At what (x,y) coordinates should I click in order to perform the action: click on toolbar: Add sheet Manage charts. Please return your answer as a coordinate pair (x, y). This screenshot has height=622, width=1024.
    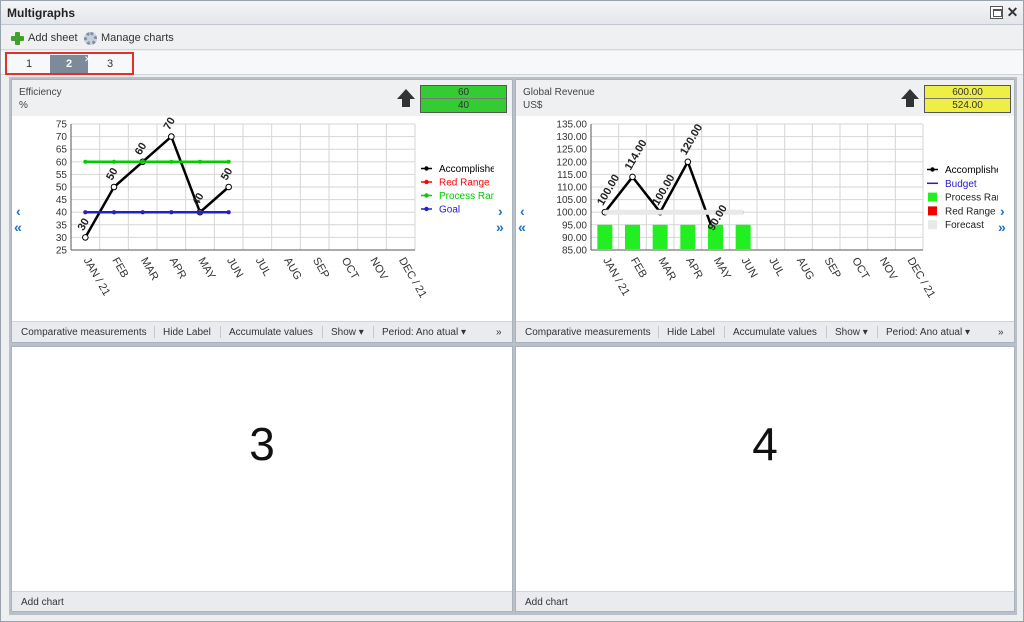
    Looking at the image, I should click on (512, 38).